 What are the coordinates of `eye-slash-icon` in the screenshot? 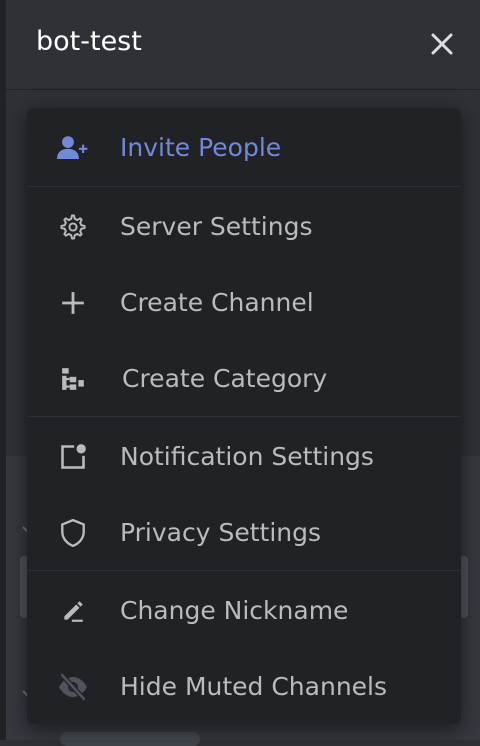 It's located at (73, 687).